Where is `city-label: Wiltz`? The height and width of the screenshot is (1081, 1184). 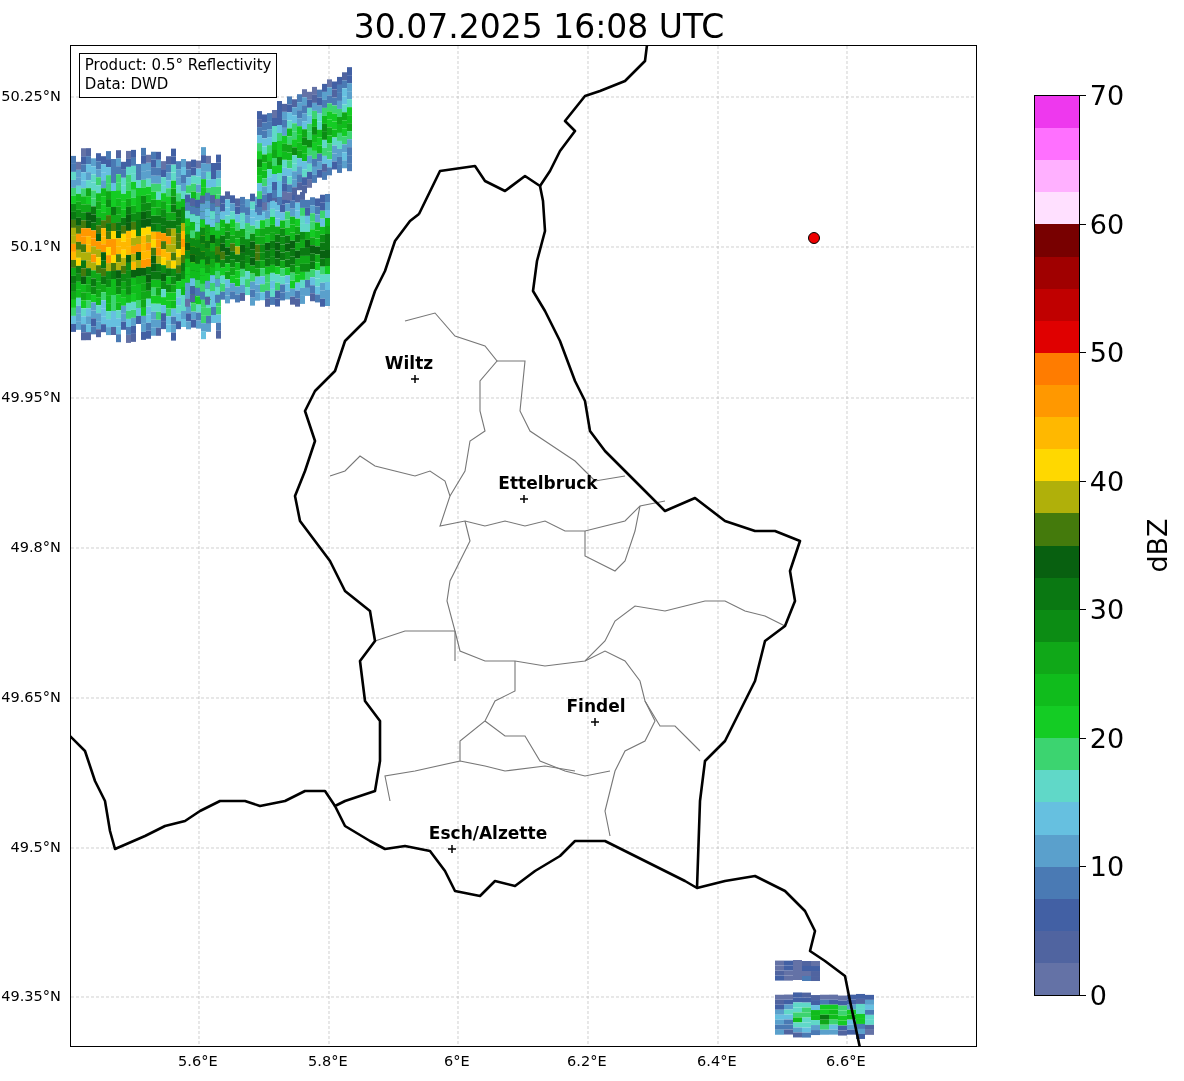
city-label: Wiltz is located at coordinates (409, 363).